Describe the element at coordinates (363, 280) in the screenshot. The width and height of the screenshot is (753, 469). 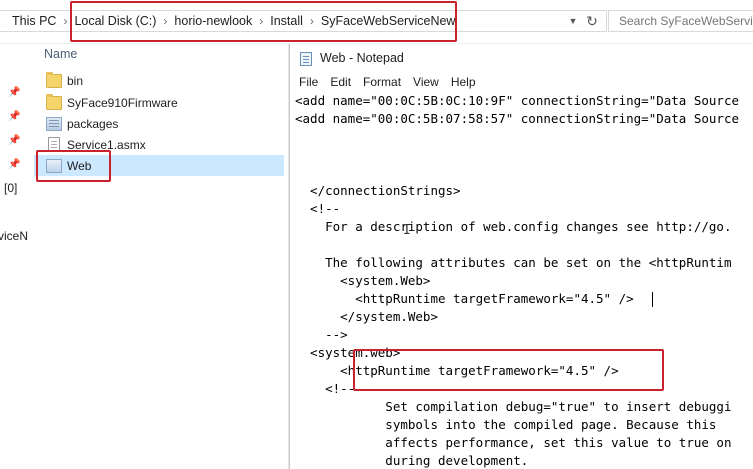
I see `code-line: <system.Web>` at that location.